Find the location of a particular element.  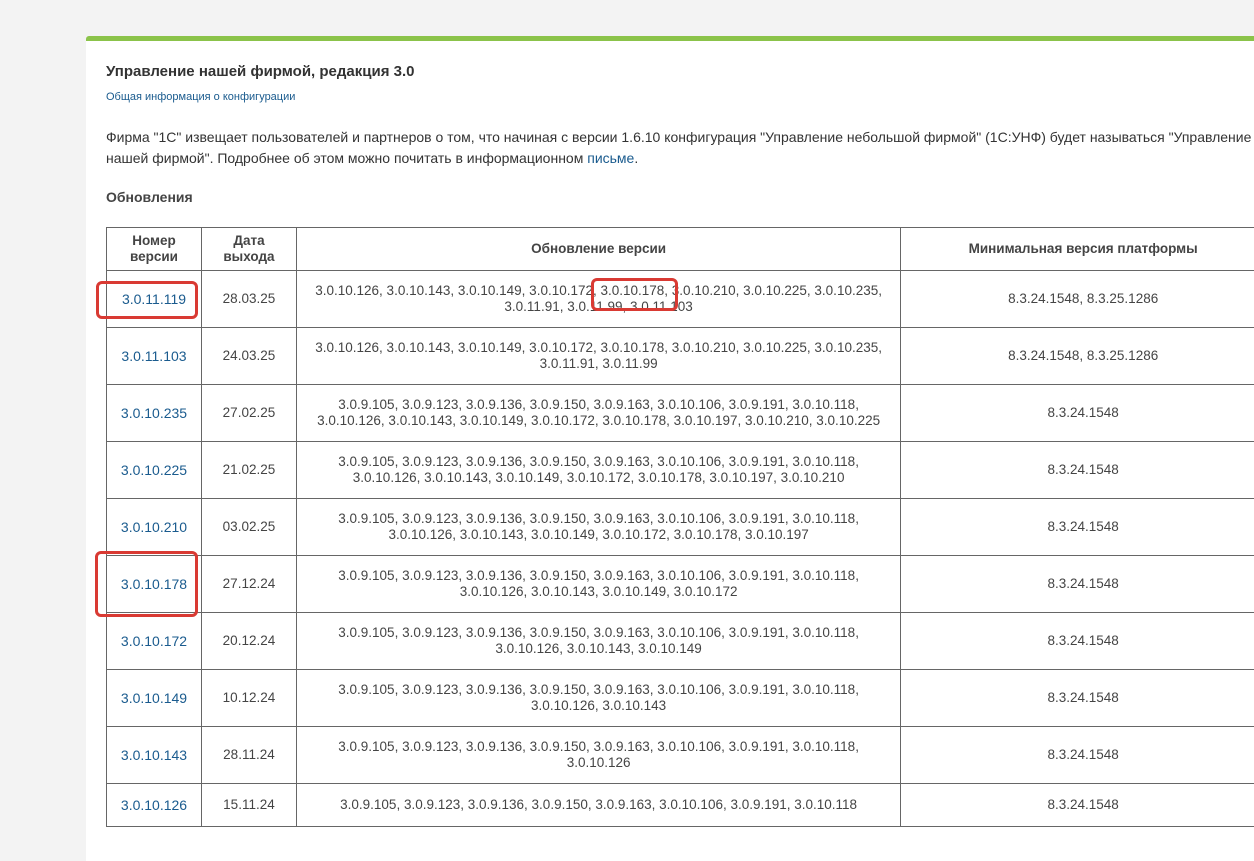

version-link: 3.0.11.103 is located at coordinates (153, 356).